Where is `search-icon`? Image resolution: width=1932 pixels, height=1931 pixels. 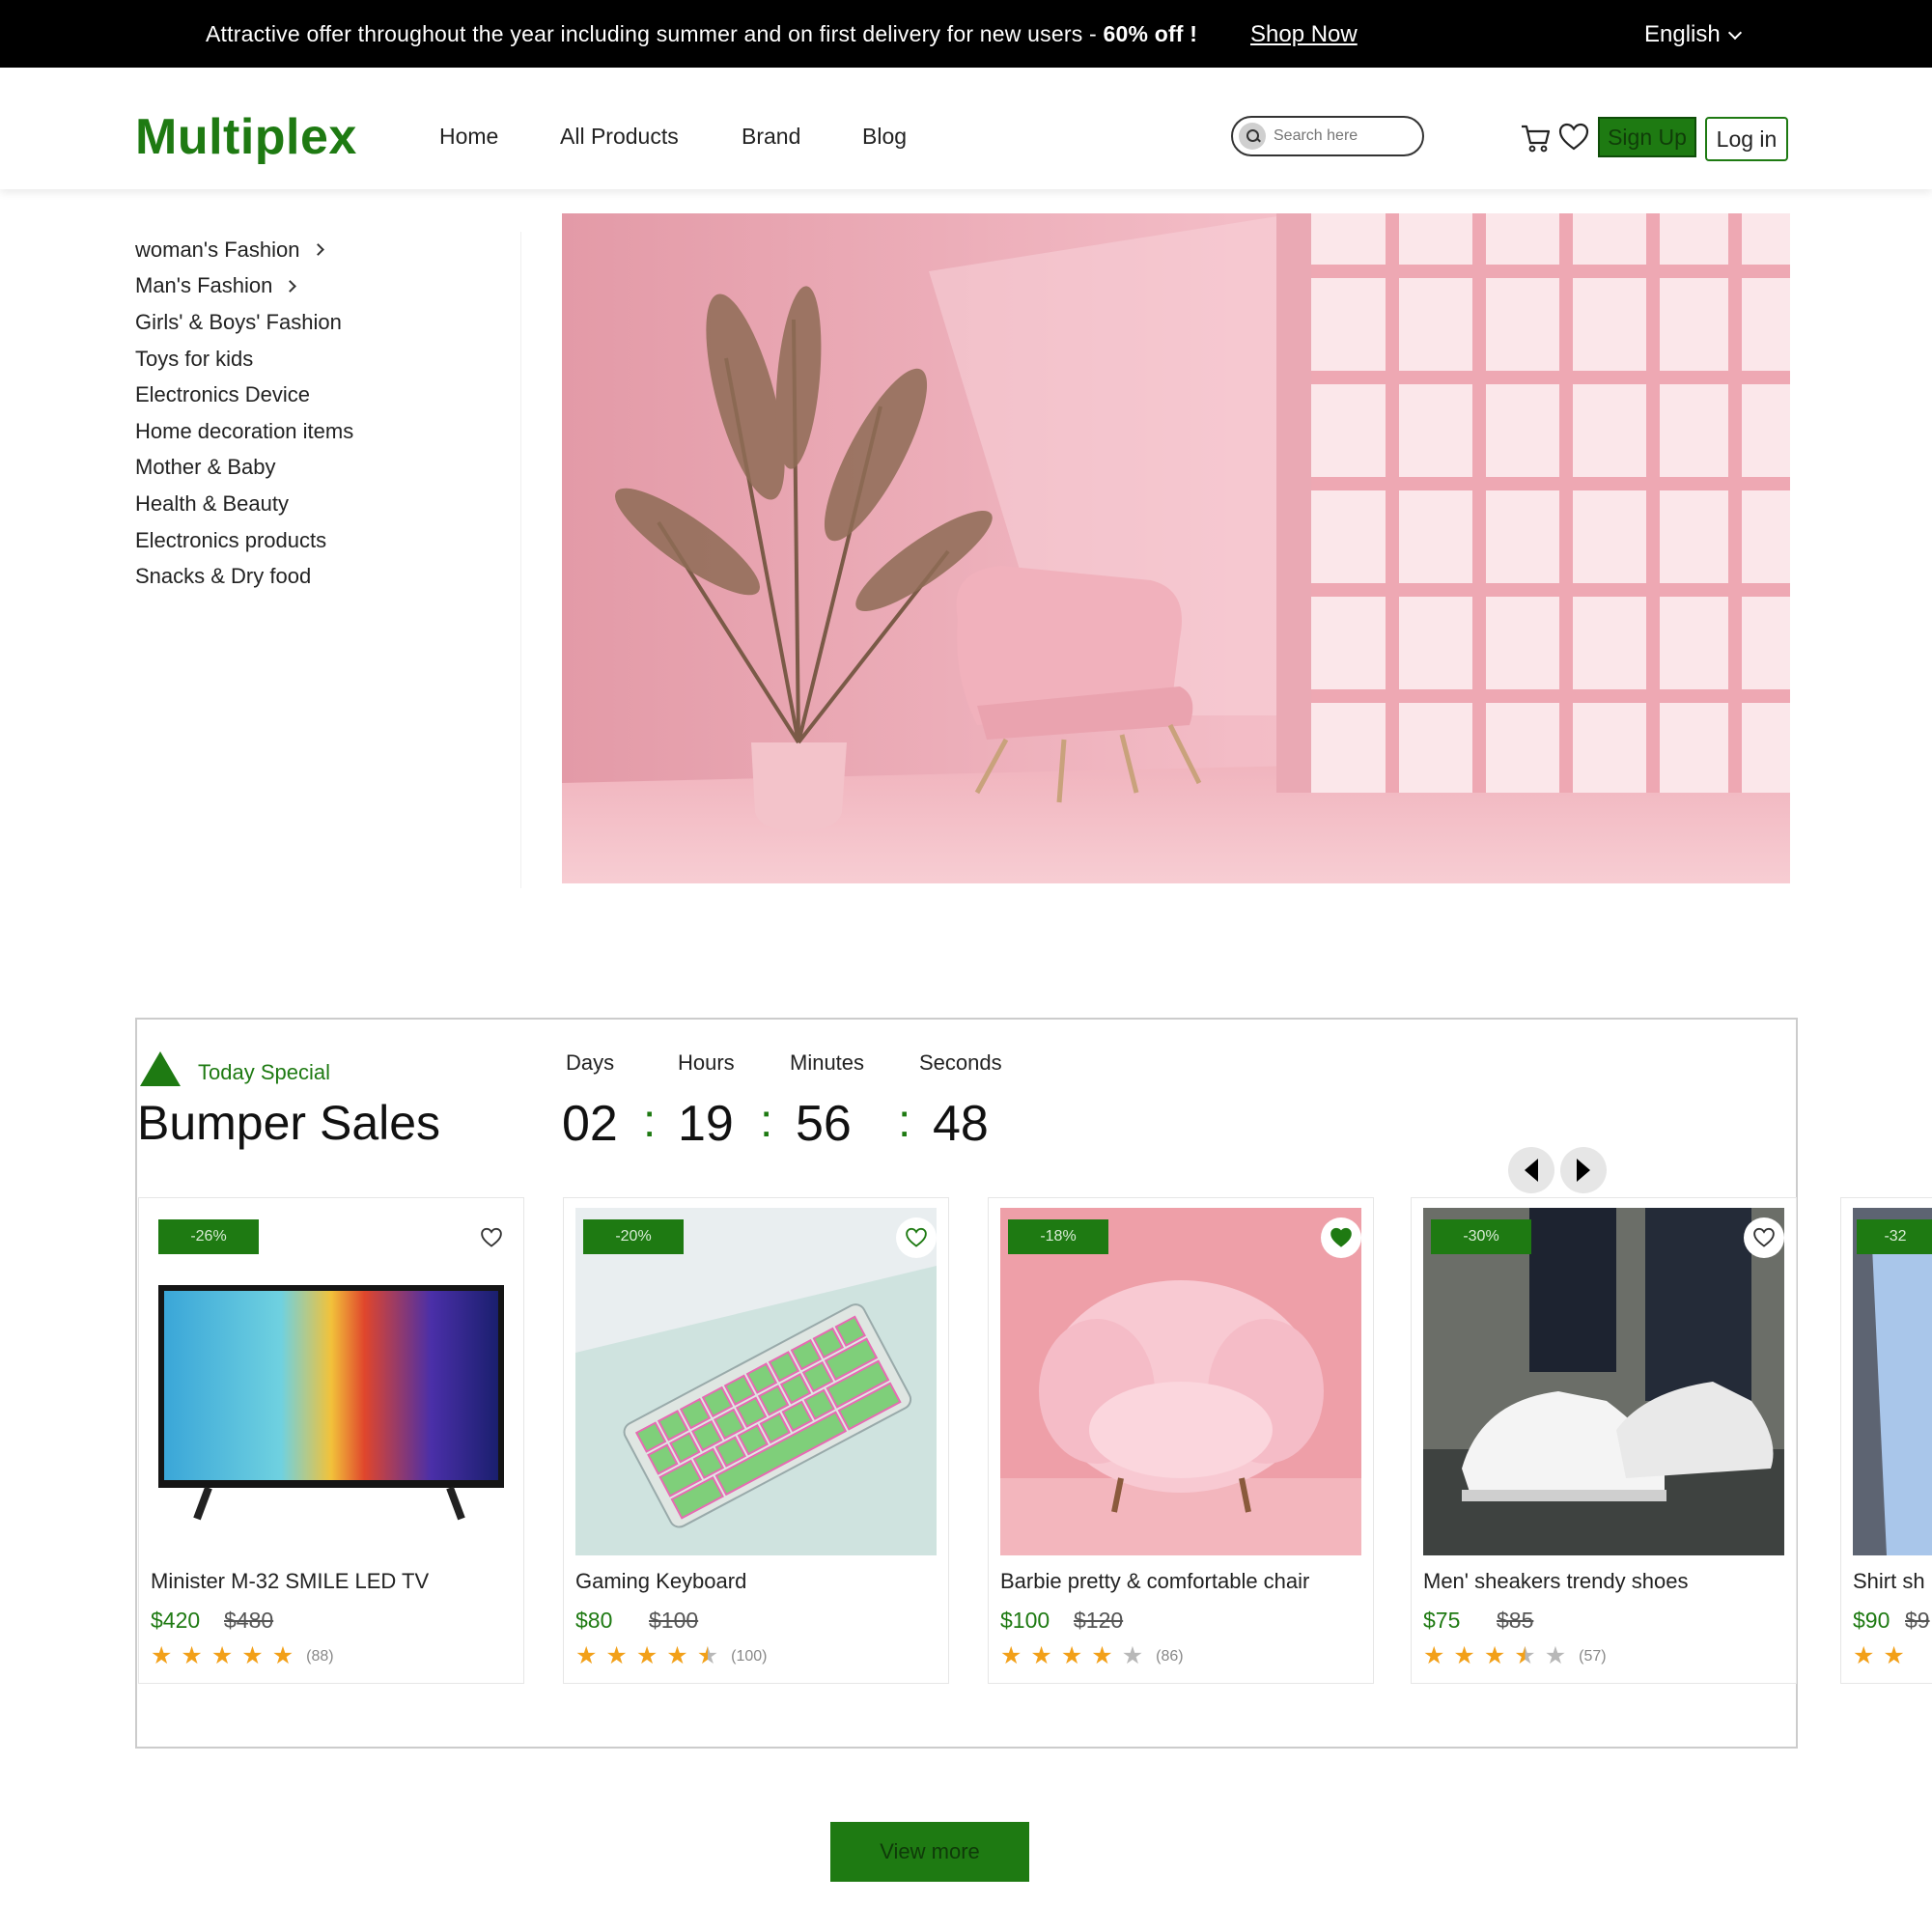
search-icon is located at coordinates (1252, 136).